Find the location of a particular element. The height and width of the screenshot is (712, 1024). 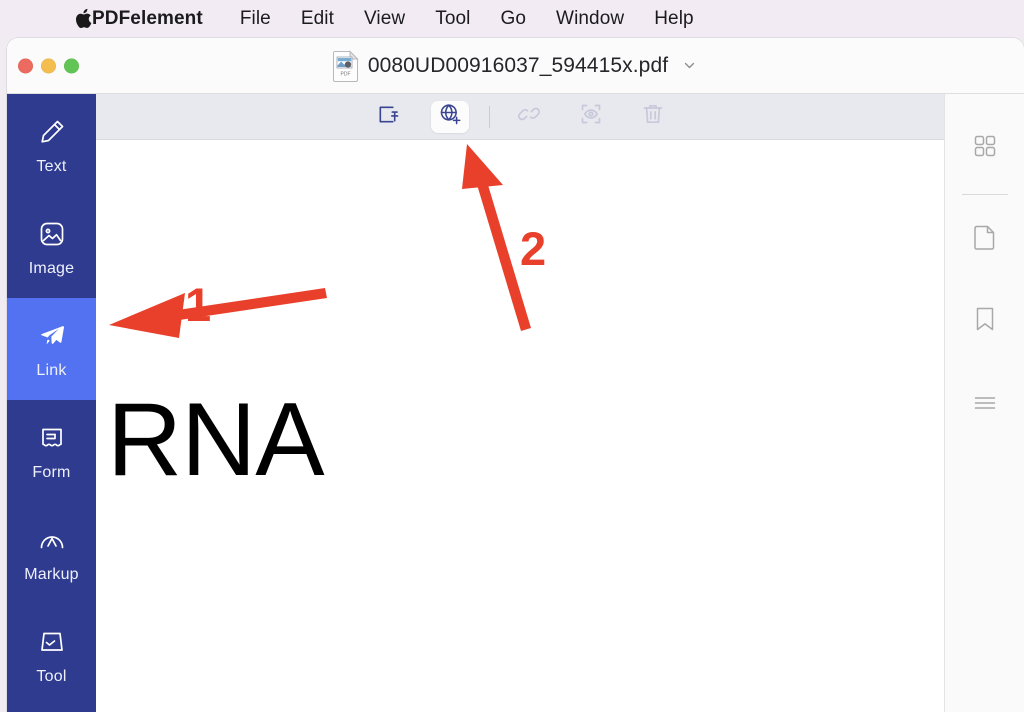

sidebar-label-image: Image is located at coordinates (51, 268).